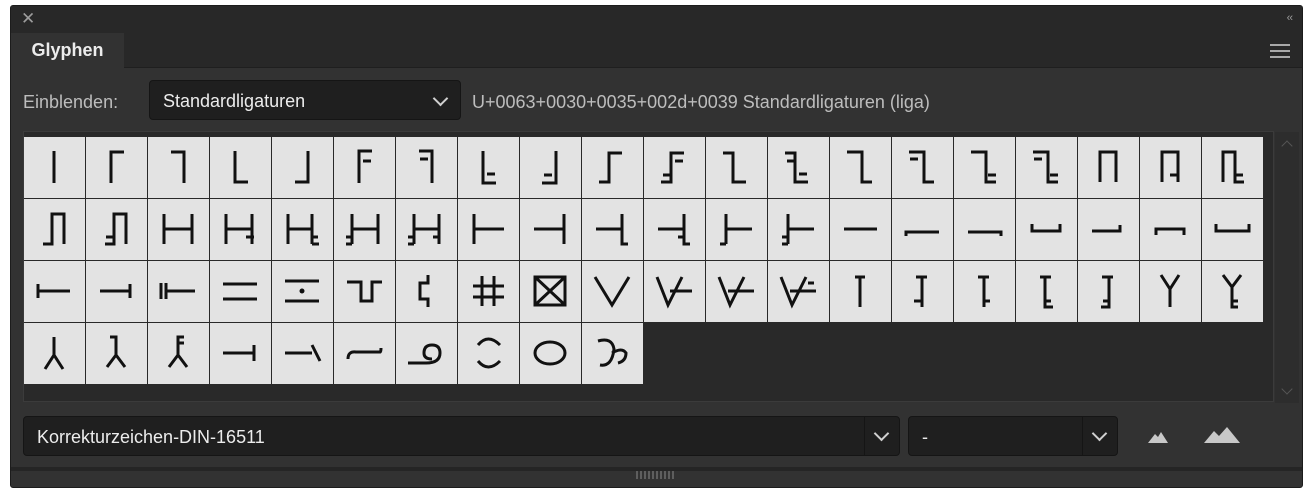  I want to click on glyph-cell-corner-bottom-left-double, so click(488, 167).